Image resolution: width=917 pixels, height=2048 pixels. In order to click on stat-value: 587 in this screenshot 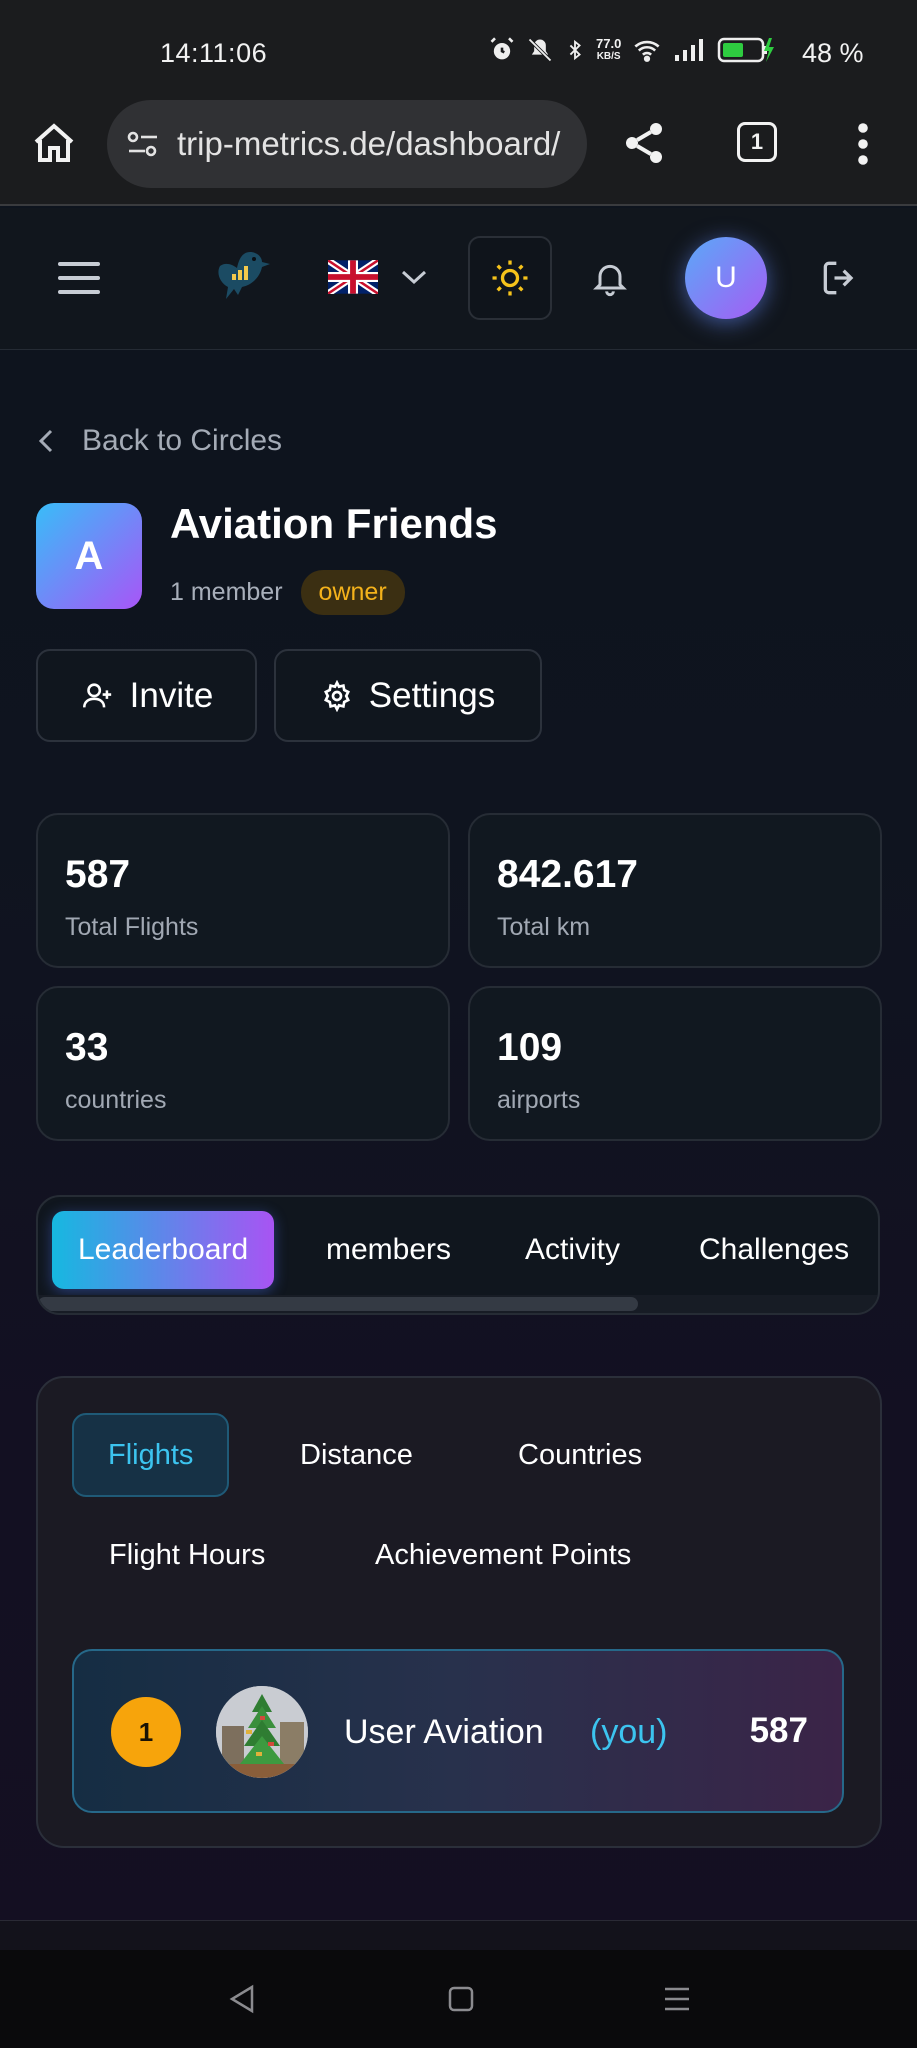, I will do `click(98, 874)`.